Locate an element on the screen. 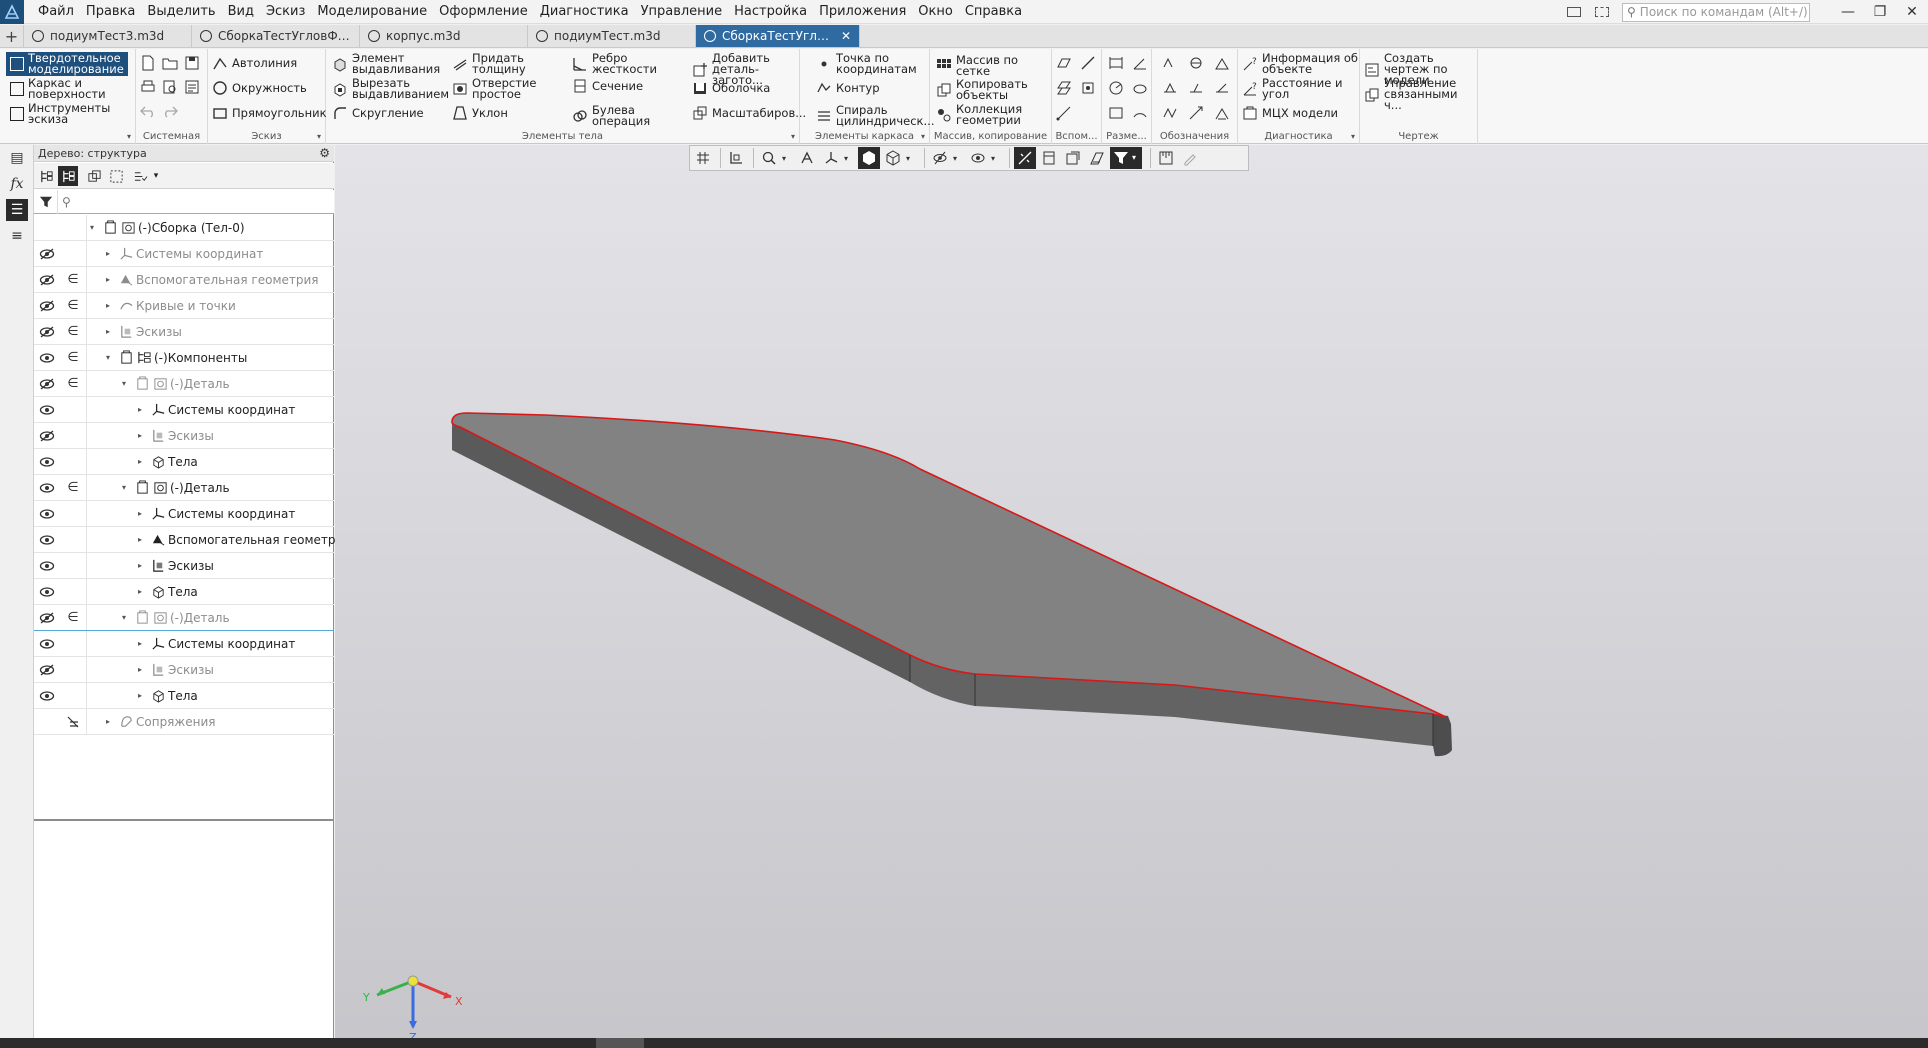 This screenshot has height=1048, width=1928. mass-properties-button: МЦХ модели is located at coordinates (1300, 113).